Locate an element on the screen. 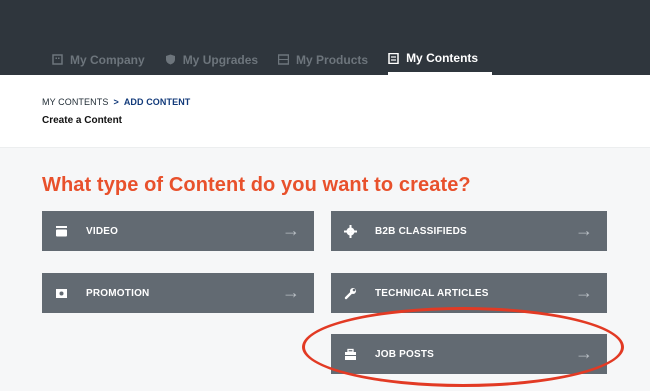 This screenshot has height=391, width=650. breadcrumb: MY CONTENTS > ADD CONTENT is located at coordinates (116, 102).